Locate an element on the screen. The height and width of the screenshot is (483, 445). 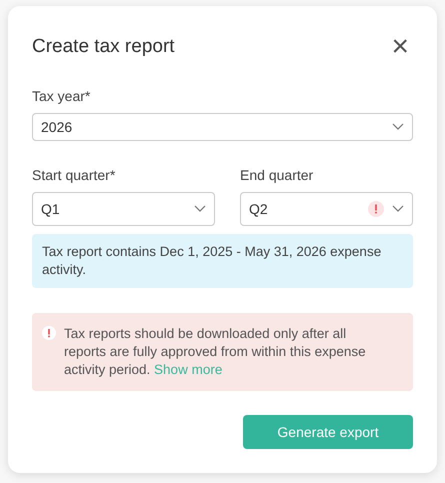
close-button: × is located at coordinates (400, 47).